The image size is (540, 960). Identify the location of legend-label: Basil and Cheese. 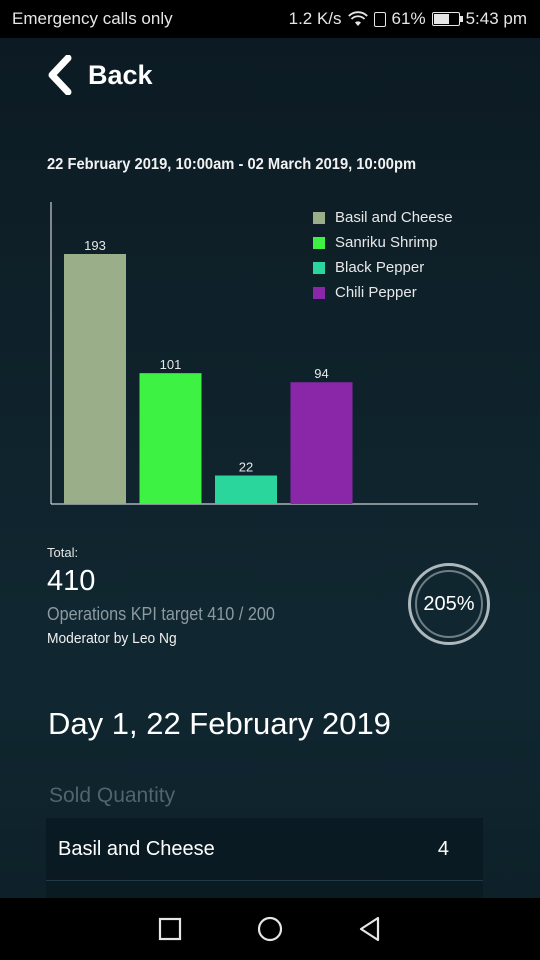
(394, 217).